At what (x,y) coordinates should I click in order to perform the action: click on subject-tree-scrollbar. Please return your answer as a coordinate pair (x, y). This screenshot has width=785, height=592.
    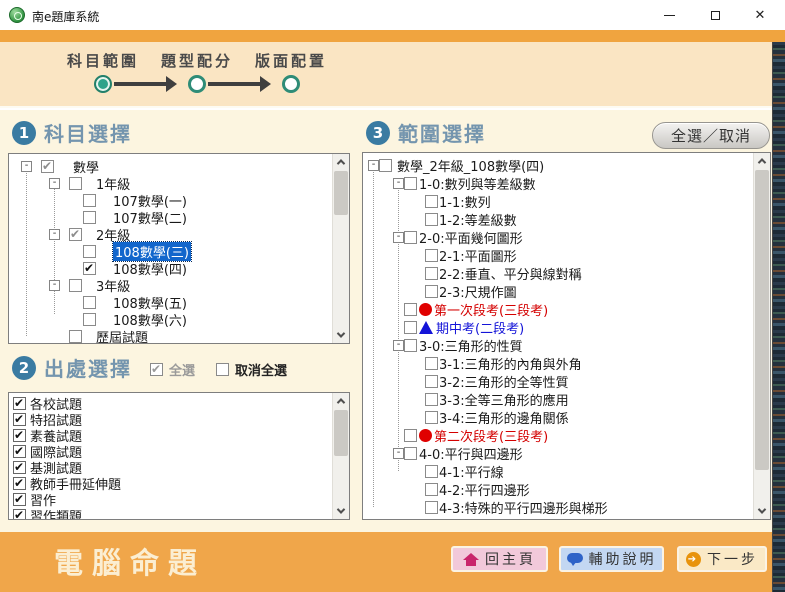
    Looking at the image, I should click on (340, 248).